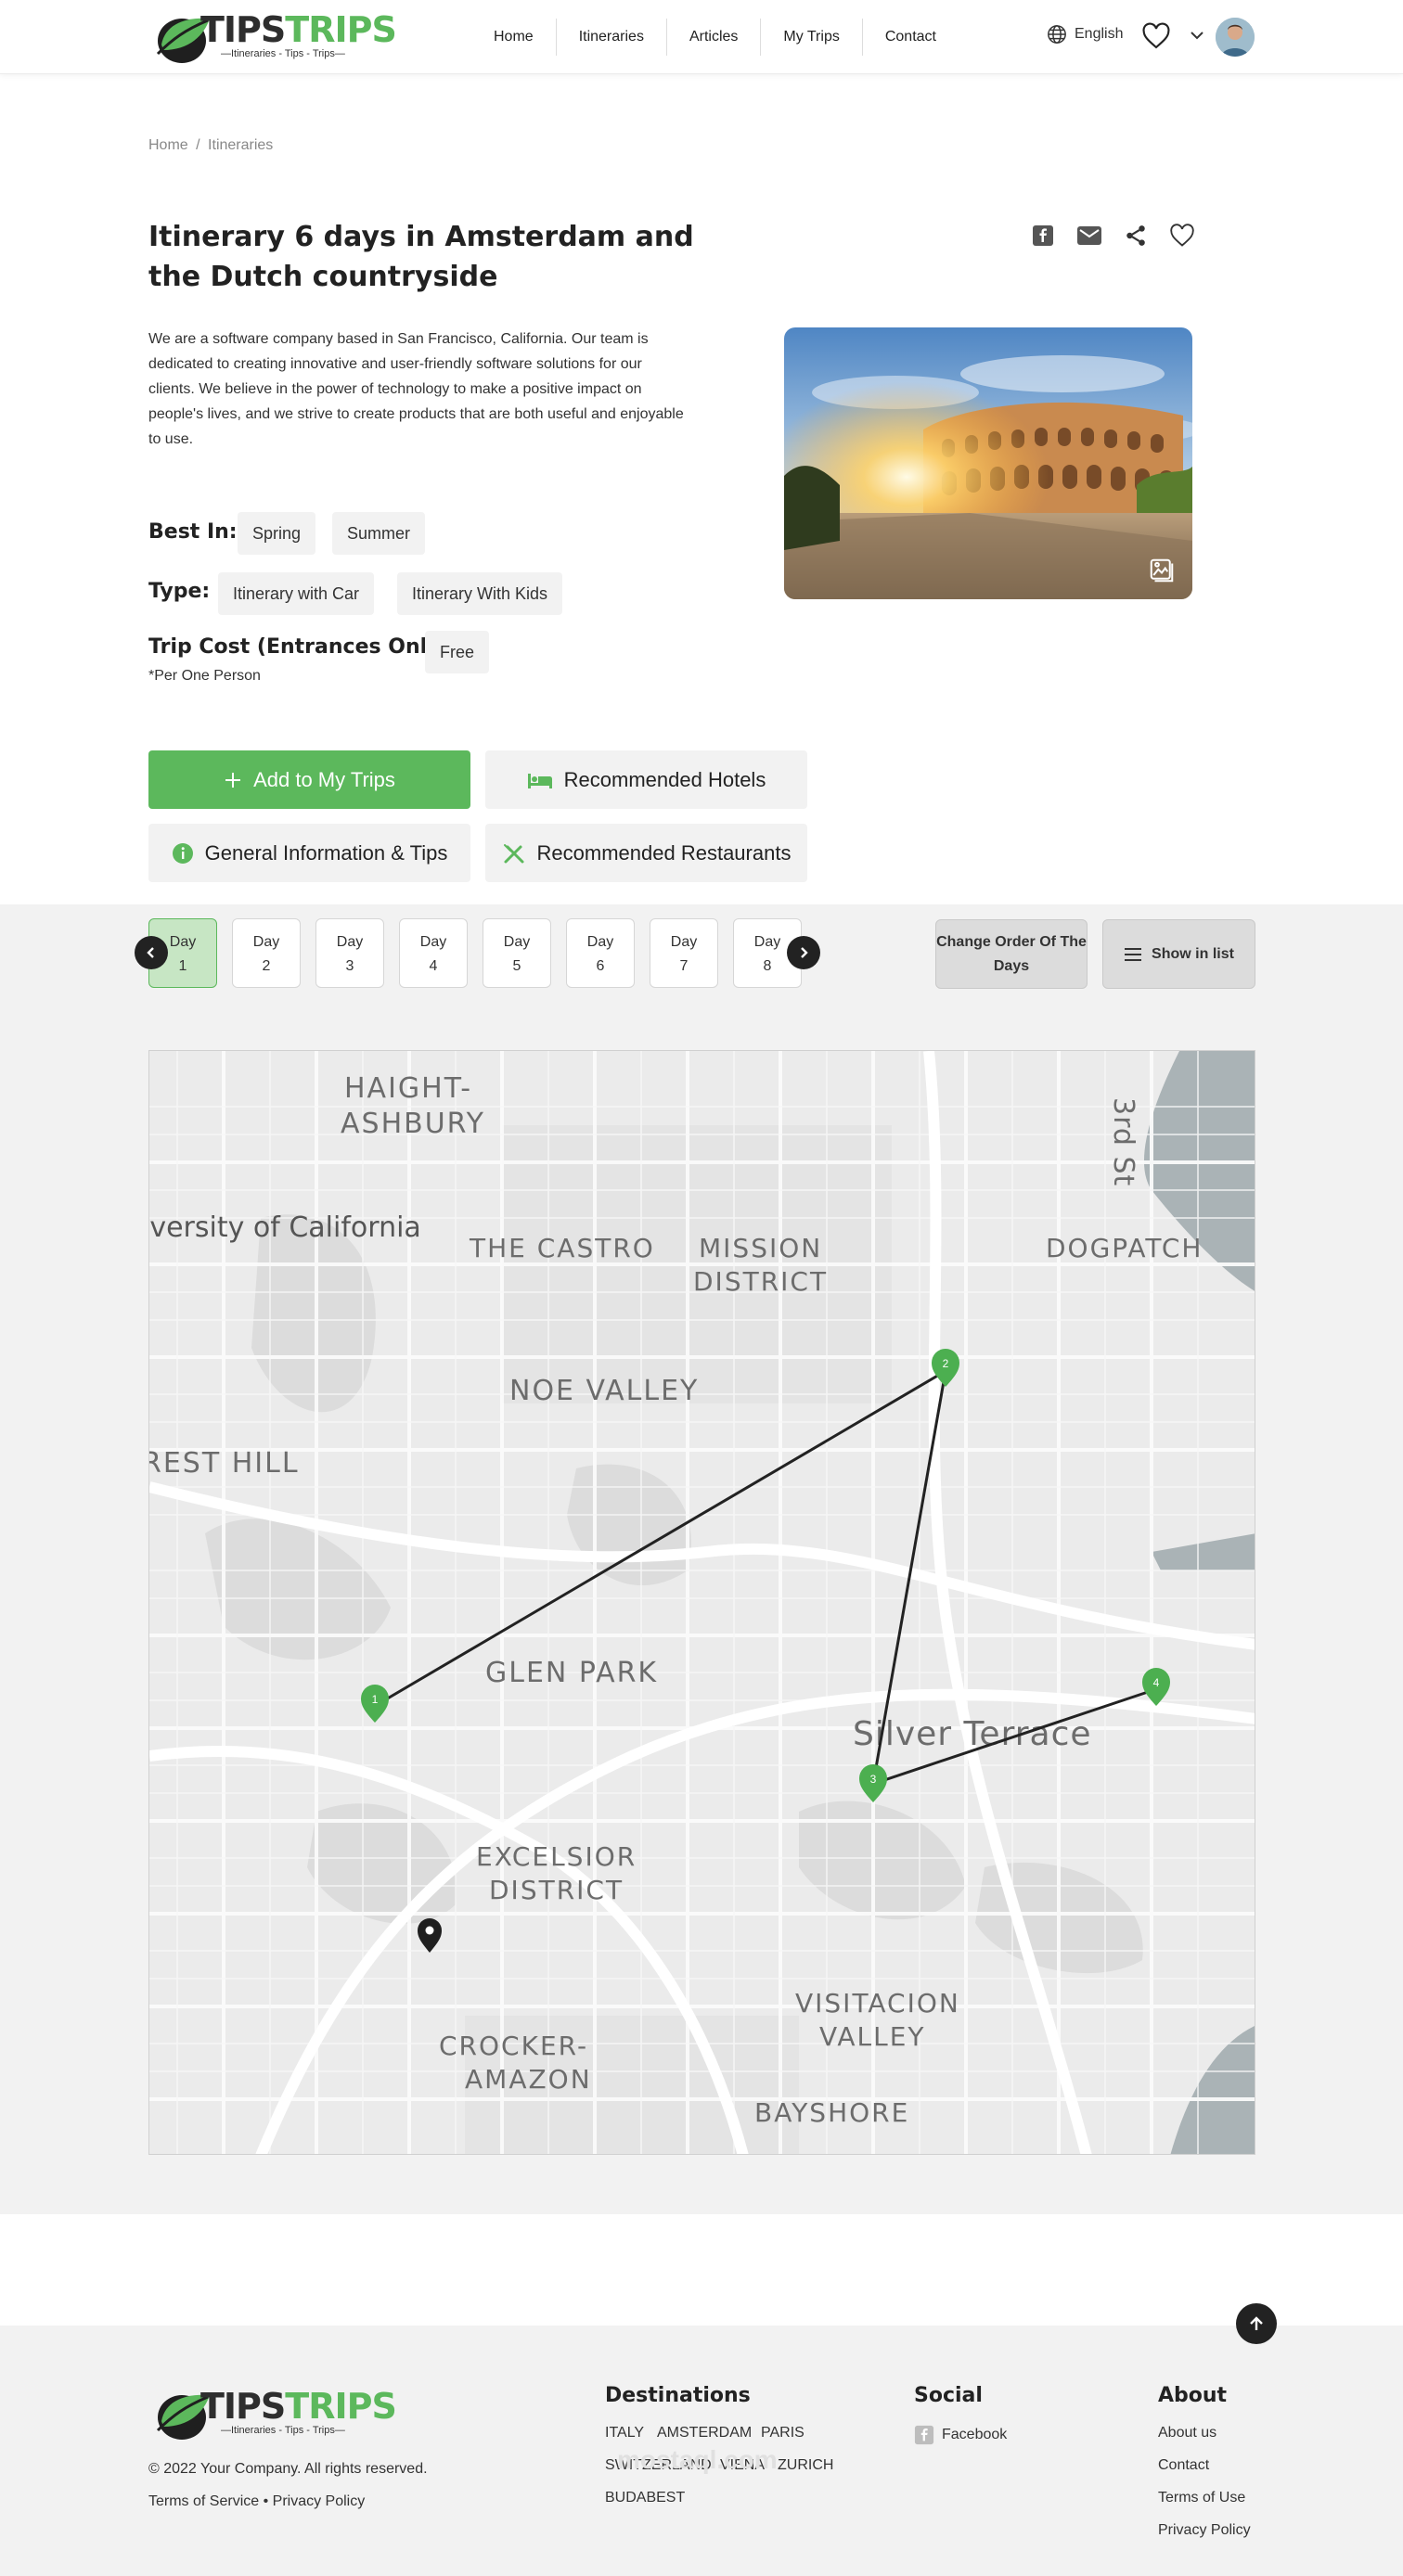  Describe the element at coordinates (678, 2395) in the screenshot. I see `footer-destinations-heading: Destinations` at that location.